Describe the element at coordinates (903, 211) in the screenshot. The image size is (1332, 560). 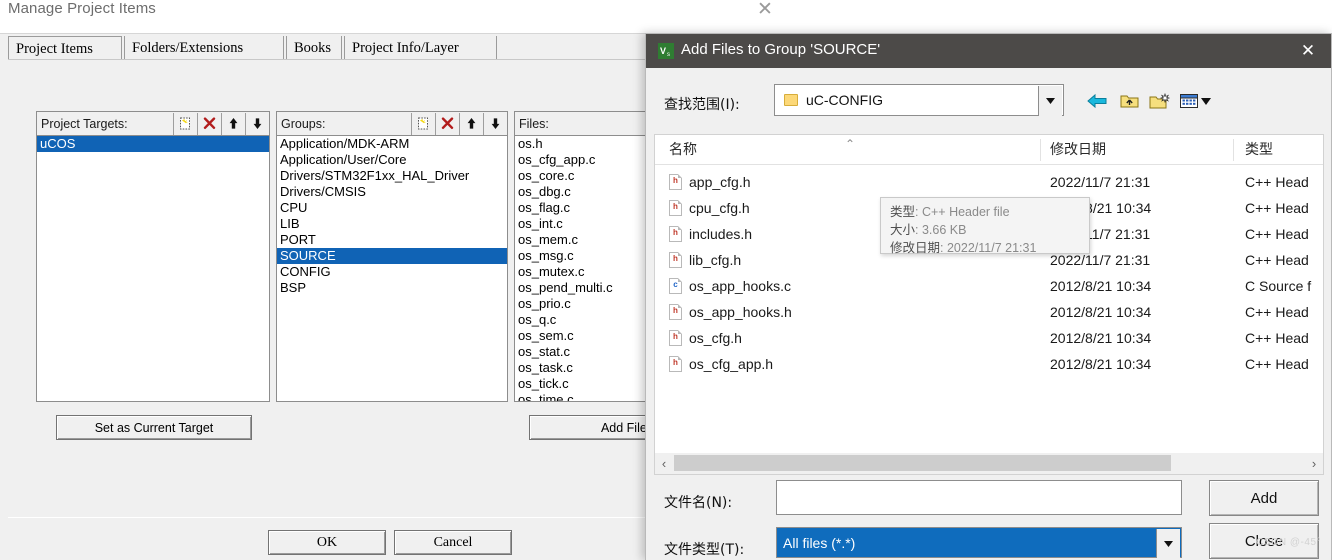
I see `tooltip-type-label: 类型` at that location.